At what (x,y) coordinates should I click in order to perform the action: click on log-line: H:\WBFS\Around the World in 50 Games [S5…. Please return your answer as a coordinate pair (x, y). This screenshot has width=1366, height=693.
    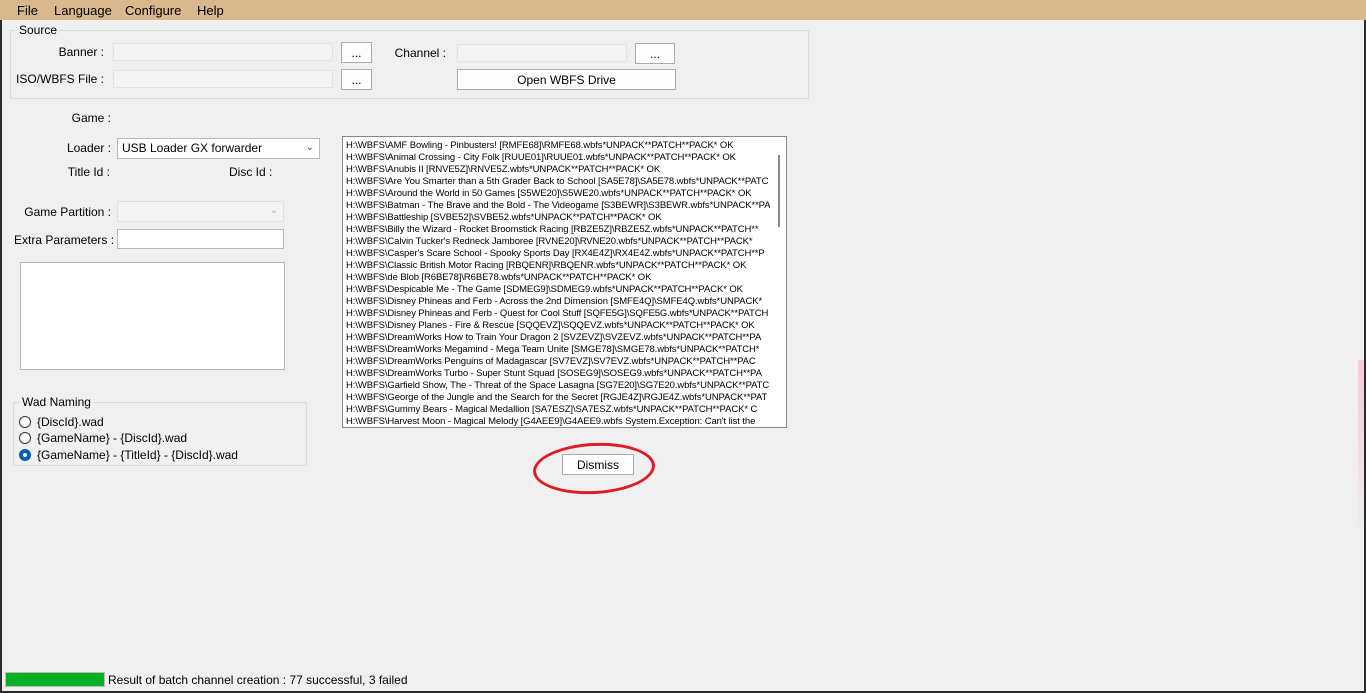
    Looking at the image, I should click on (549, 193).